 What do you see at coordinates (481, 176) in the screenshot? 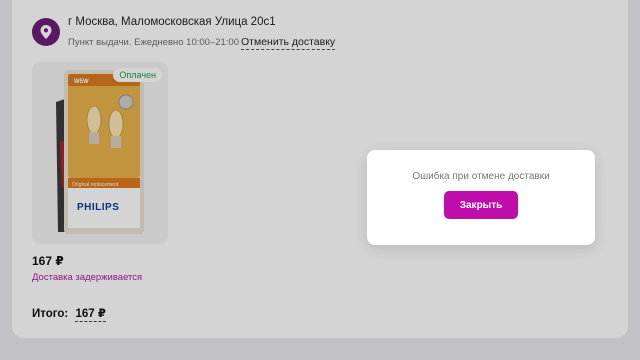
I see `error-message: Ошибка при отмене доставки` at bounding box center [481, 176].